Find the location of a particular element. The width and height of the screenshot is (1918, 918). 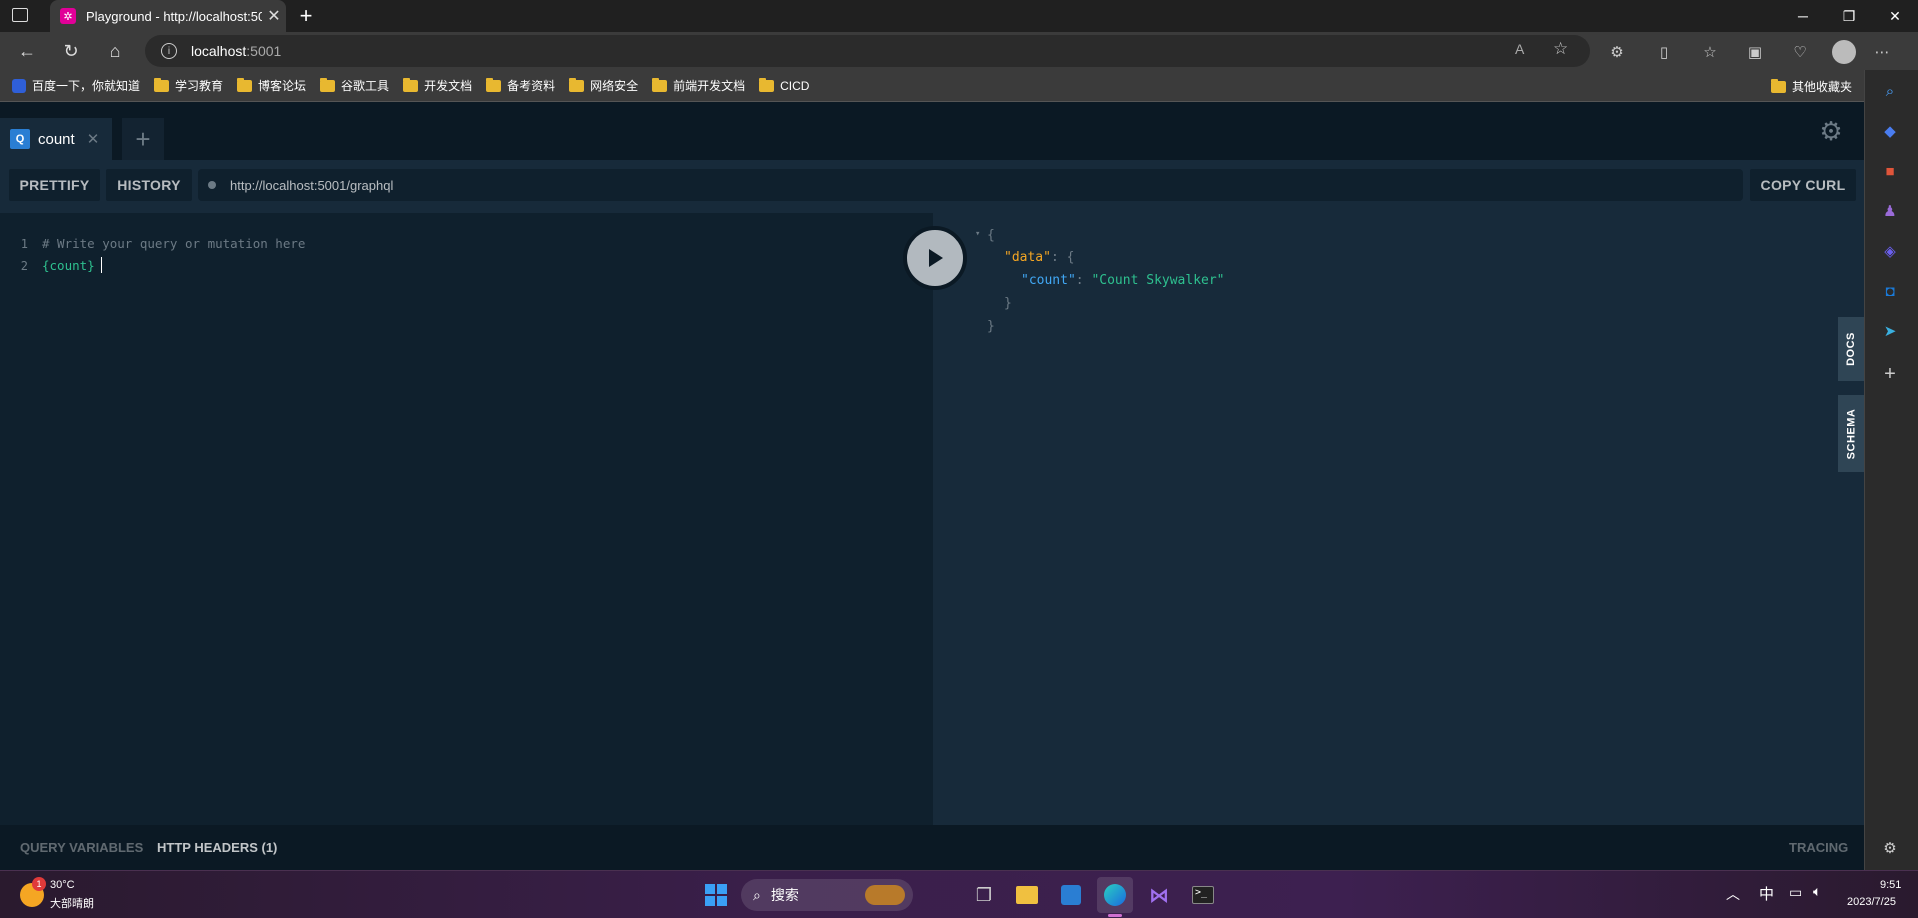

home-icon: ⌂ is located at coordinates (115, 51).